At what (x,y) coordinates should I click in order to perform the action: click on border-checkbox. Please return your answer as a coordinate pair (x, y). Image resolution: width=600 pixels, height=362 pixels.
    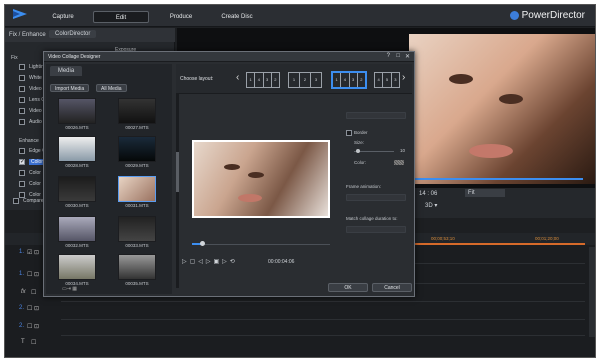
    Looking at the image, I should click on (349, 133).